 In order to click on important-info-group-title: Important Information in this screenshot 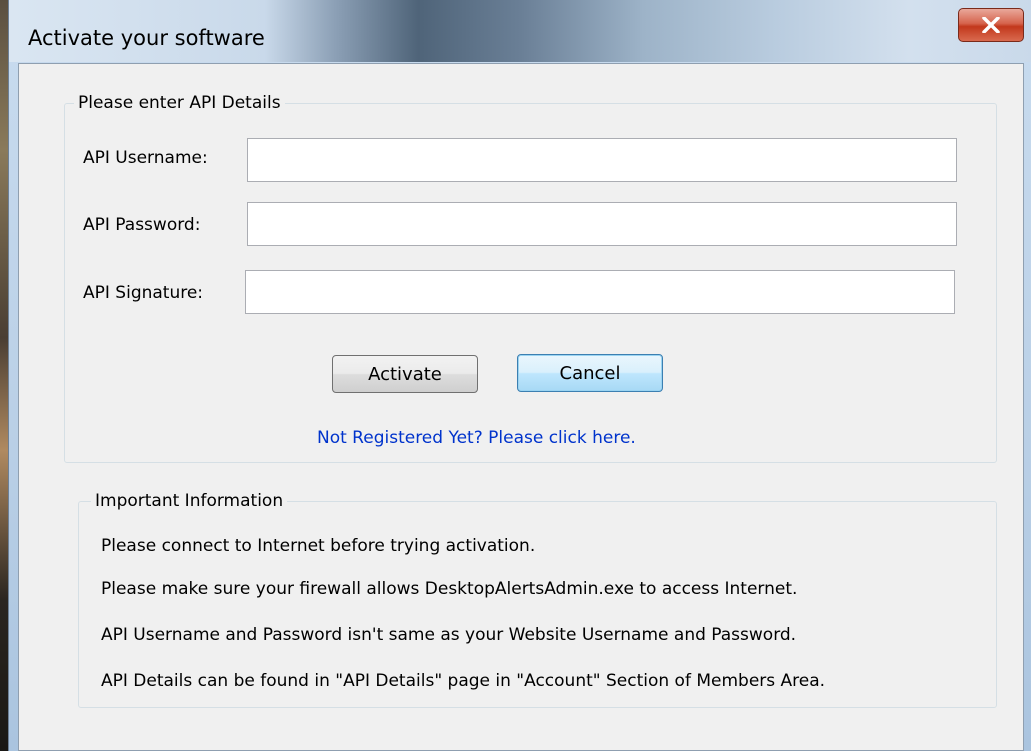, I will do `click(189, 501)`.